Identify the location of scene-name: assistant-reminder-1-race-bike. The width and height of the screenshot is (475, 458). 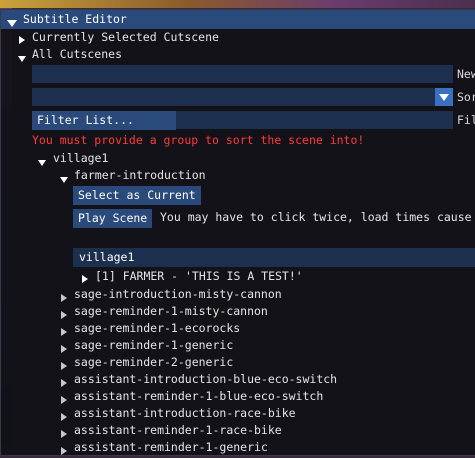
(178, 430).